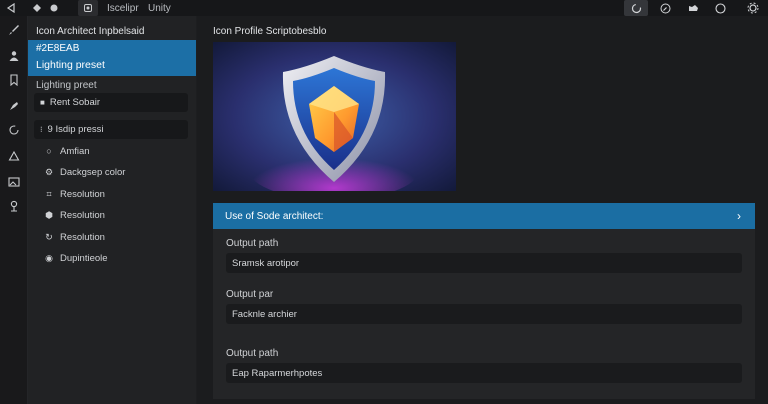 The height and width of the screenshot is (404, 768). Describe the element at coordinates (252, 353) in the screenshot. I see `output-path-label-2: Output path` at that location.